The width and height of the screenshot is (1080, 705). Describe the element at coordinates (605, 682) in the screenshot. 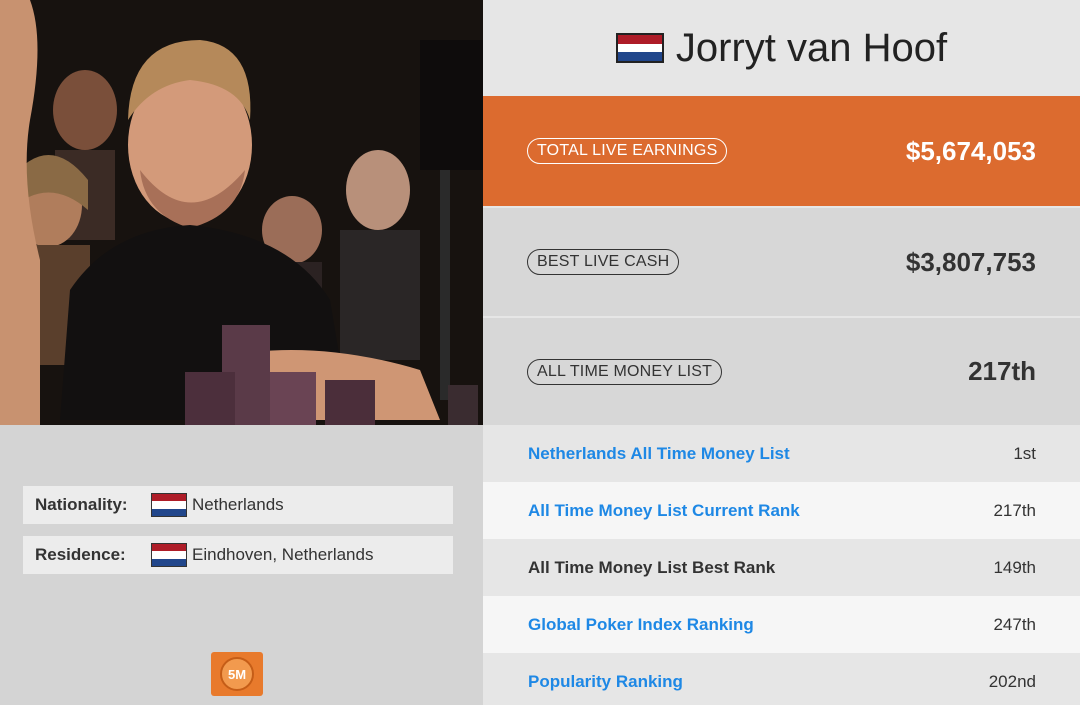

I see `popularity-ranking-link: Popularity Ranking` at that location.